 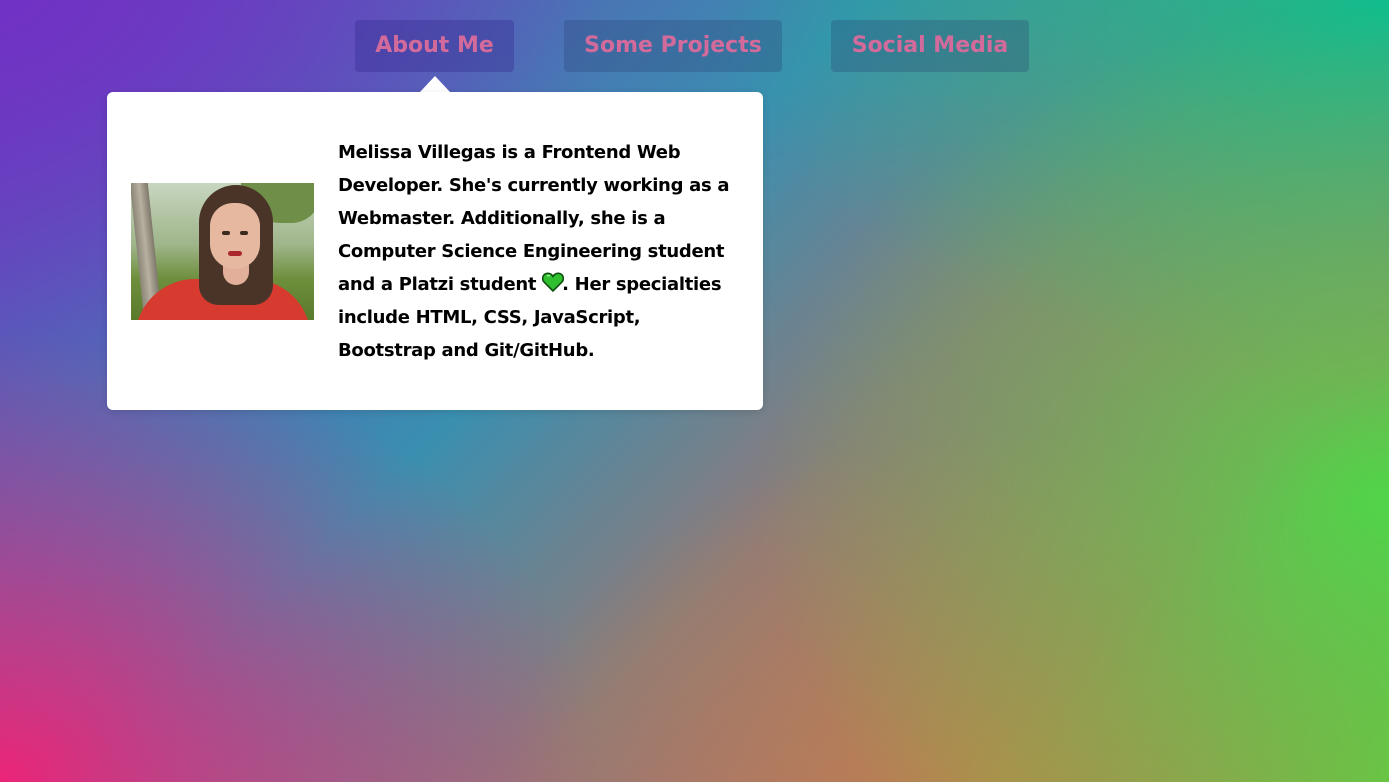 I want to click on popover-arrow, so click(x=435, y=84).